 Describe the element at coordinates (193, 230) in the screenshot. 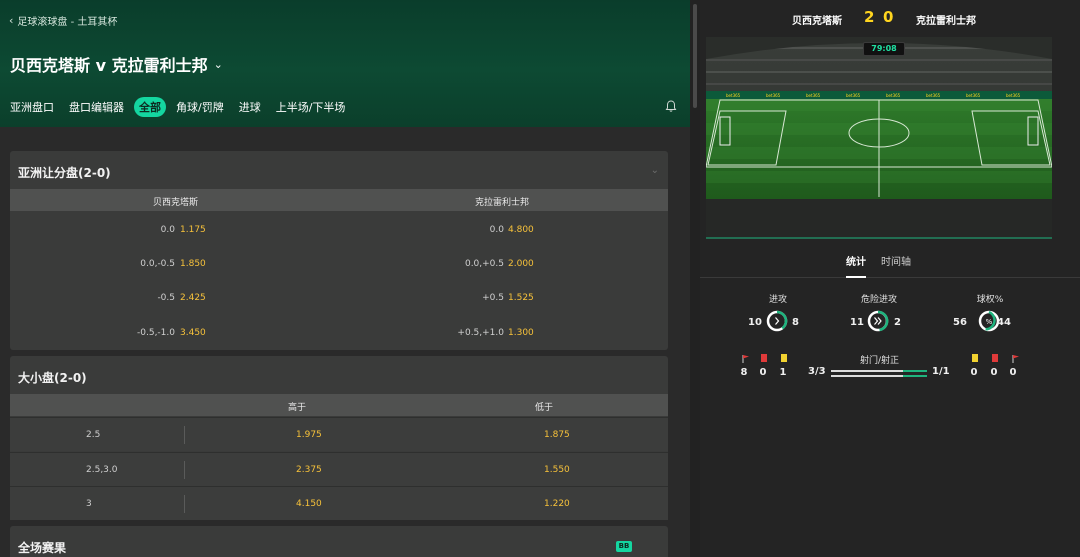

I see `home-odds: 1.175` at that location.